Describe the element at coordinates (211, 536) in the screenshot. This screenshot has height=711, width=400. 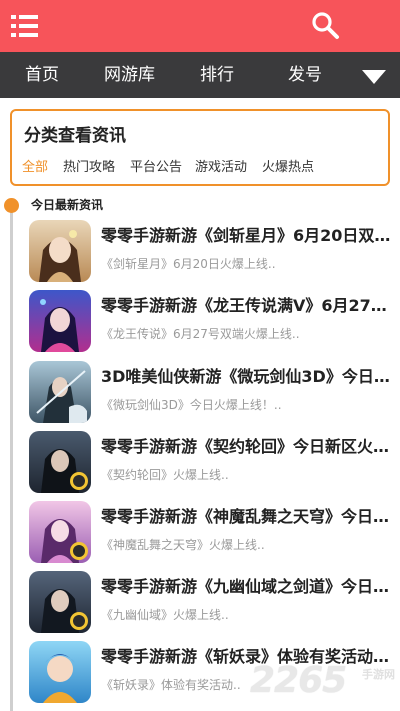
I see `news-list-item: 零零手游新游《神魔乱舞之天穹》今日火爆上线 《神魔乱舞之天穹》火爆上线..` at that location.